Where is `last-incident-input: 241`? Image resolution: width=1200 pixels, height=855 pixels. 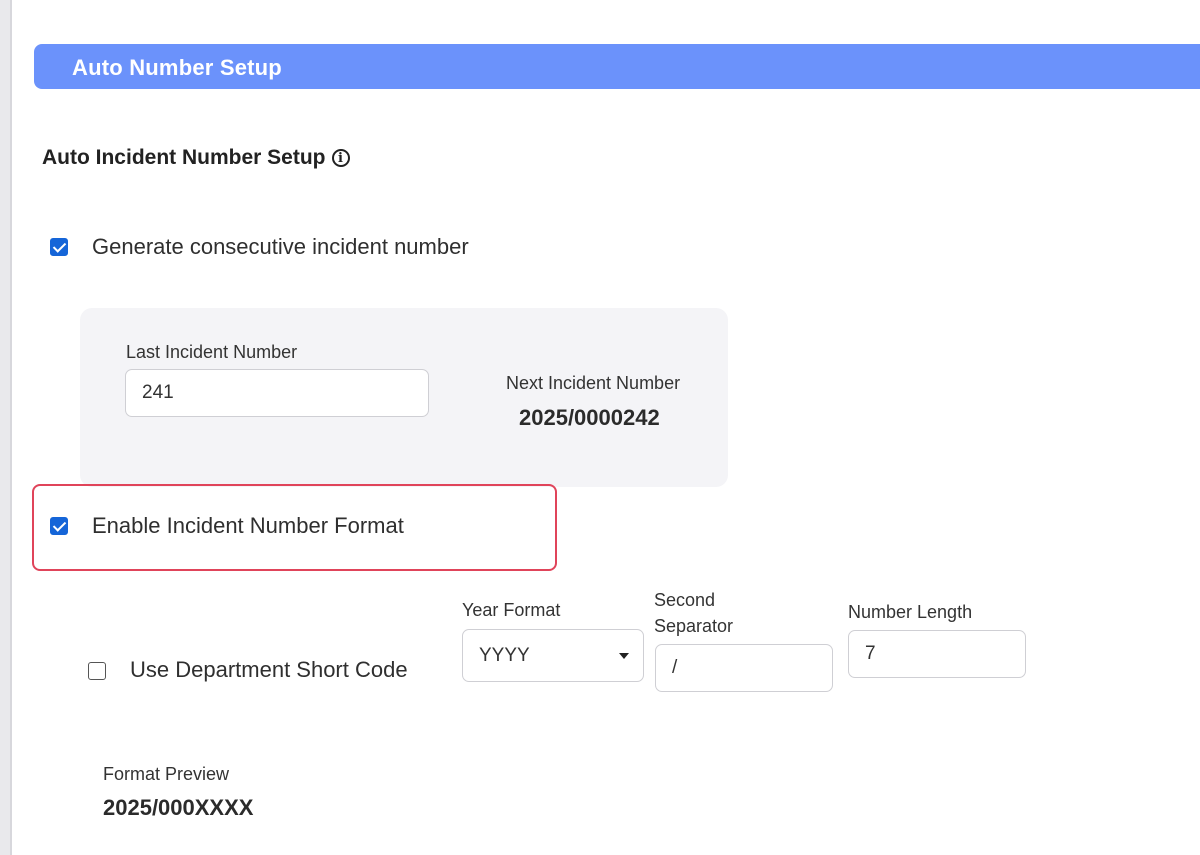 last-incident-input: 241 is located at coordinates (277, 393).